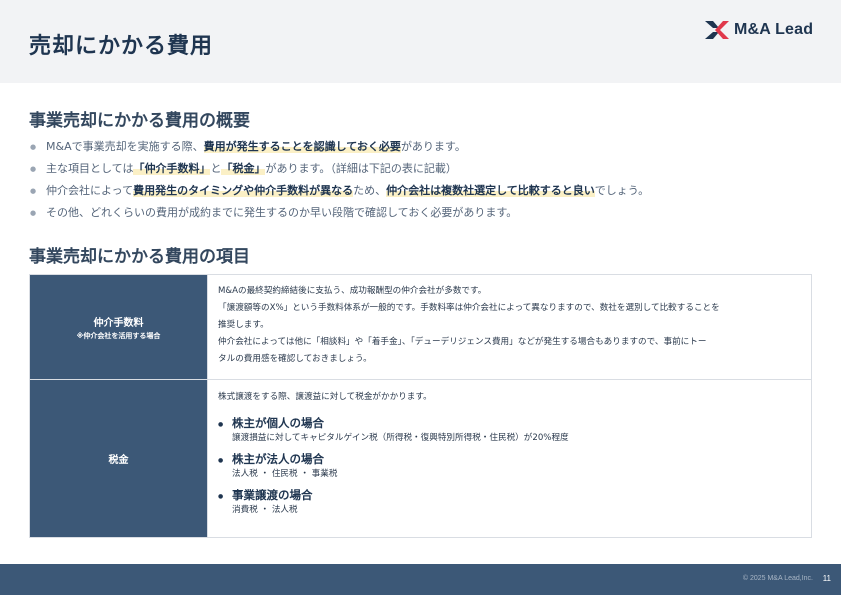 Image resolution: width=841 pixels, height=595 pixels. Describe the element at coordinates (774, 29) in the screenshot. I see `logo-text: M&A Lead` at that location.